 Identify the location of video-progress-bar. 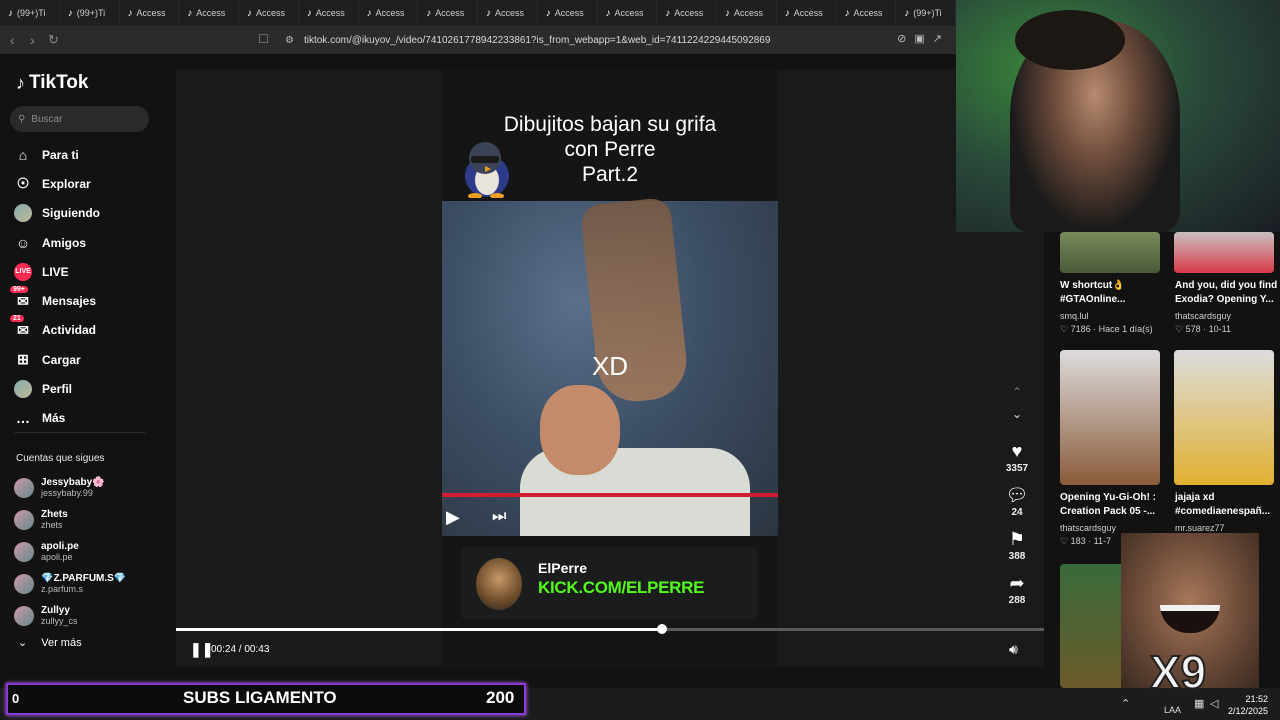
(610, 629).